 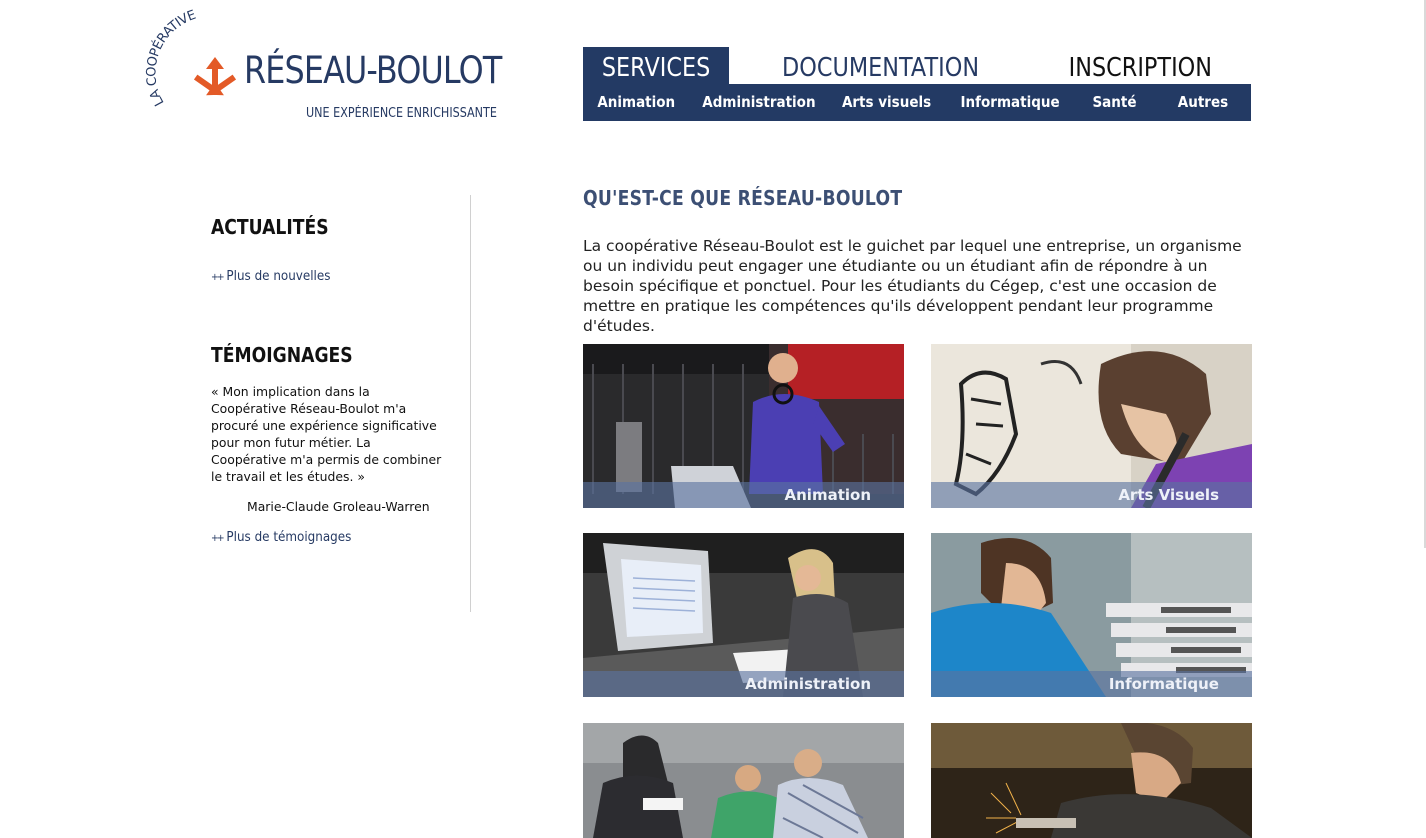 What do you see at coordinates (808, 684) in the screenshot?
I see `tile-label: Administration` at bounding box center [808, 684].